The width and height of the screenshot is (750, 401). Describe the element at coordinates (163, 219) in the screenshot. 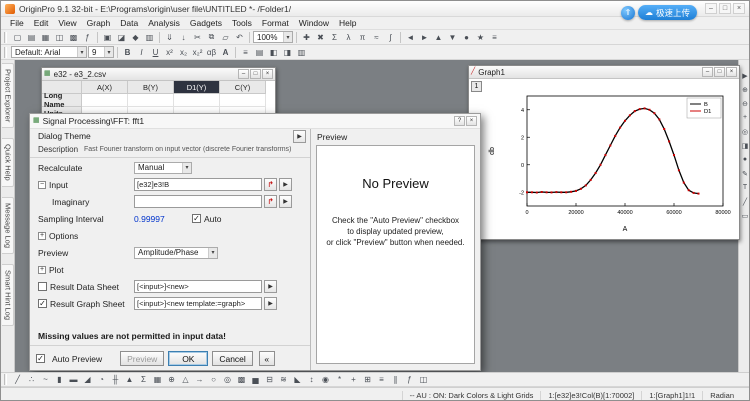

I see `sampling-interval-value: 0.99997` at that location.